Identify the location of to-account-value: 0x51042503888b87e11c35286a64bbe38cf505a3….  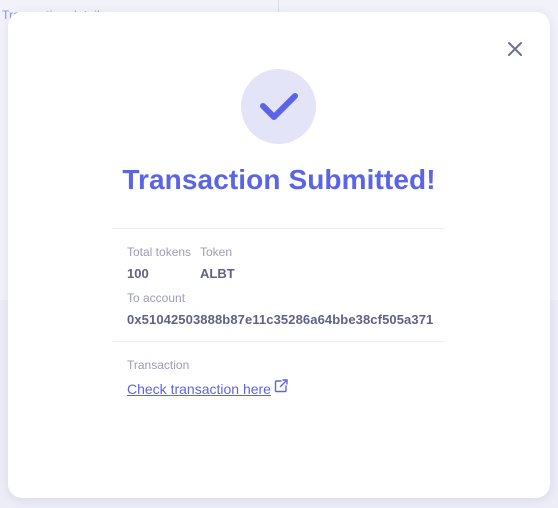
(280, 319).